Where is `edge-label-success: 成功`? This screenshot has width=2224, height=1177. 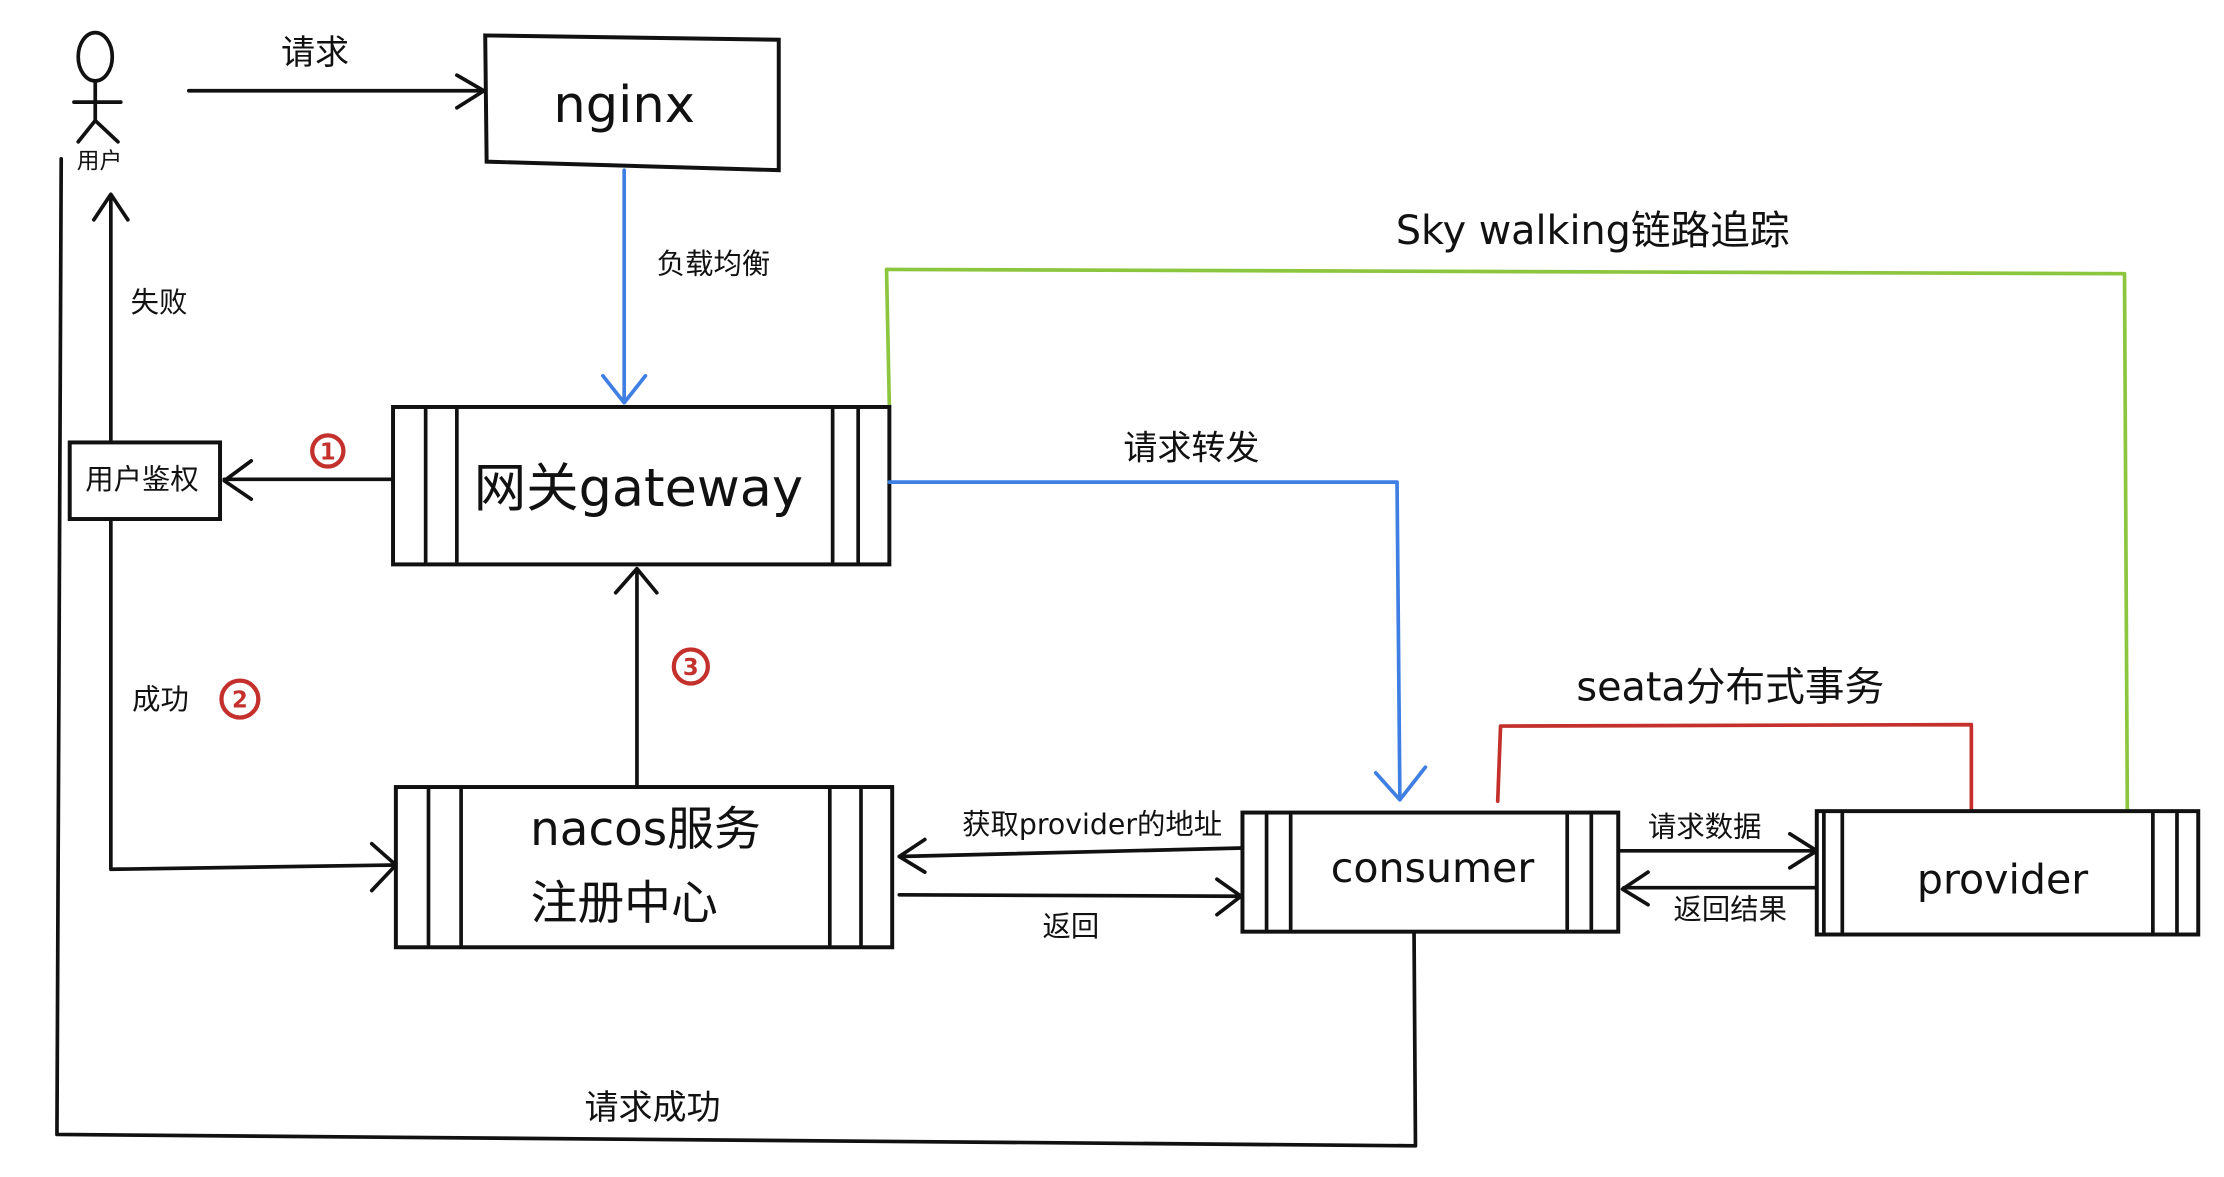 edge-label-success: 成功 is located at coordinates (160, 699).